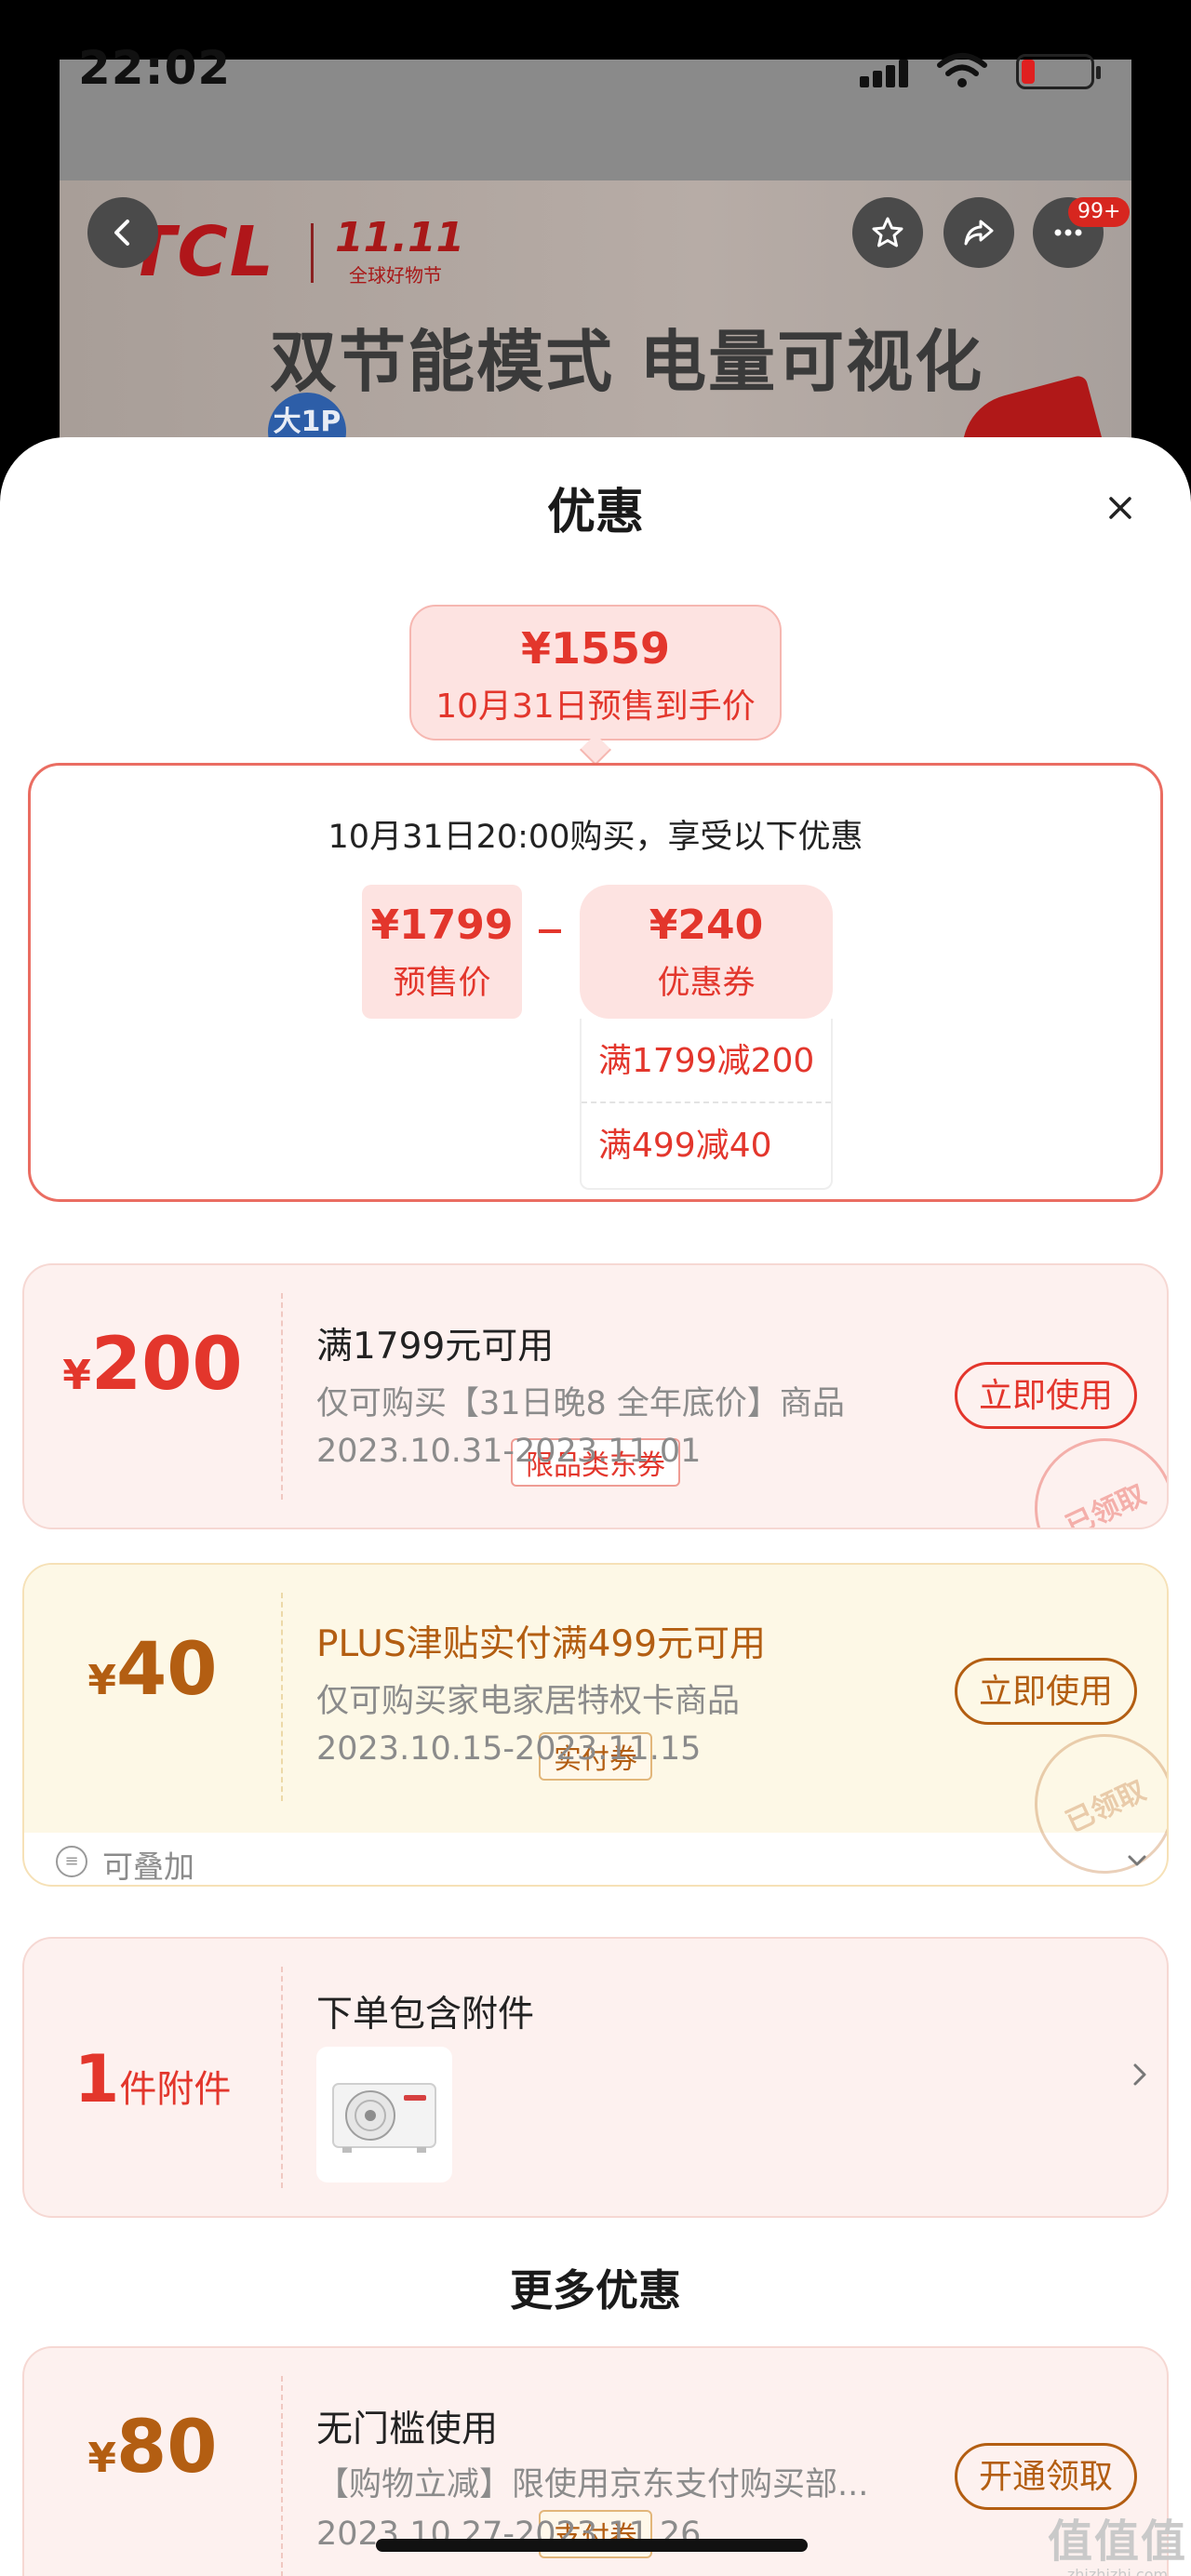  What do you see at coordinates (167, 1670) in the screenshot?
I see `coupon-value: 40` at bounding box center [167, 1670].